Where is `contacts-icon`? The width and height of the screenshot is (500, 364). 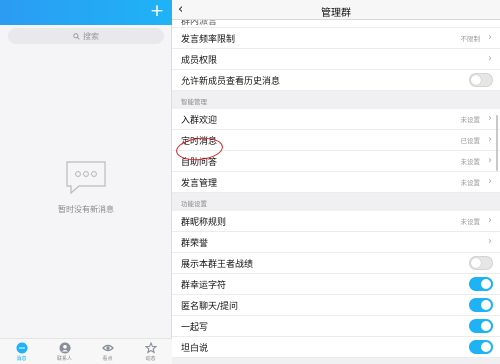 contacts-icon is located at coordinates (64, 348).